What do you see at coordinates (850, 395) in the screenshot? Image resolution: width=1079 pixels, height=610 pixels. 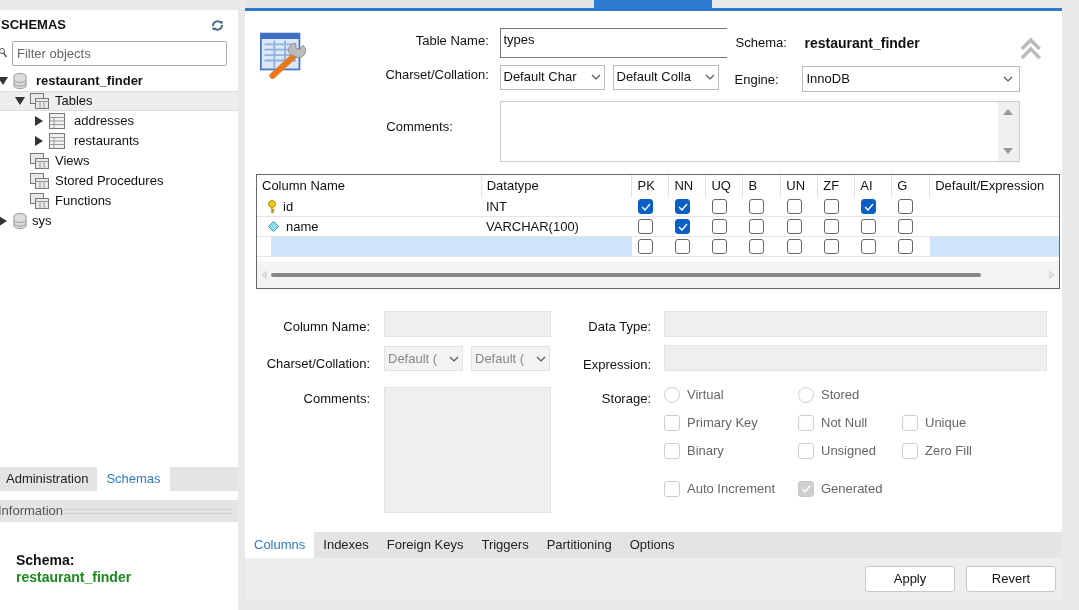 I see `radio-option: Stored` at bounding box center [850, 395].